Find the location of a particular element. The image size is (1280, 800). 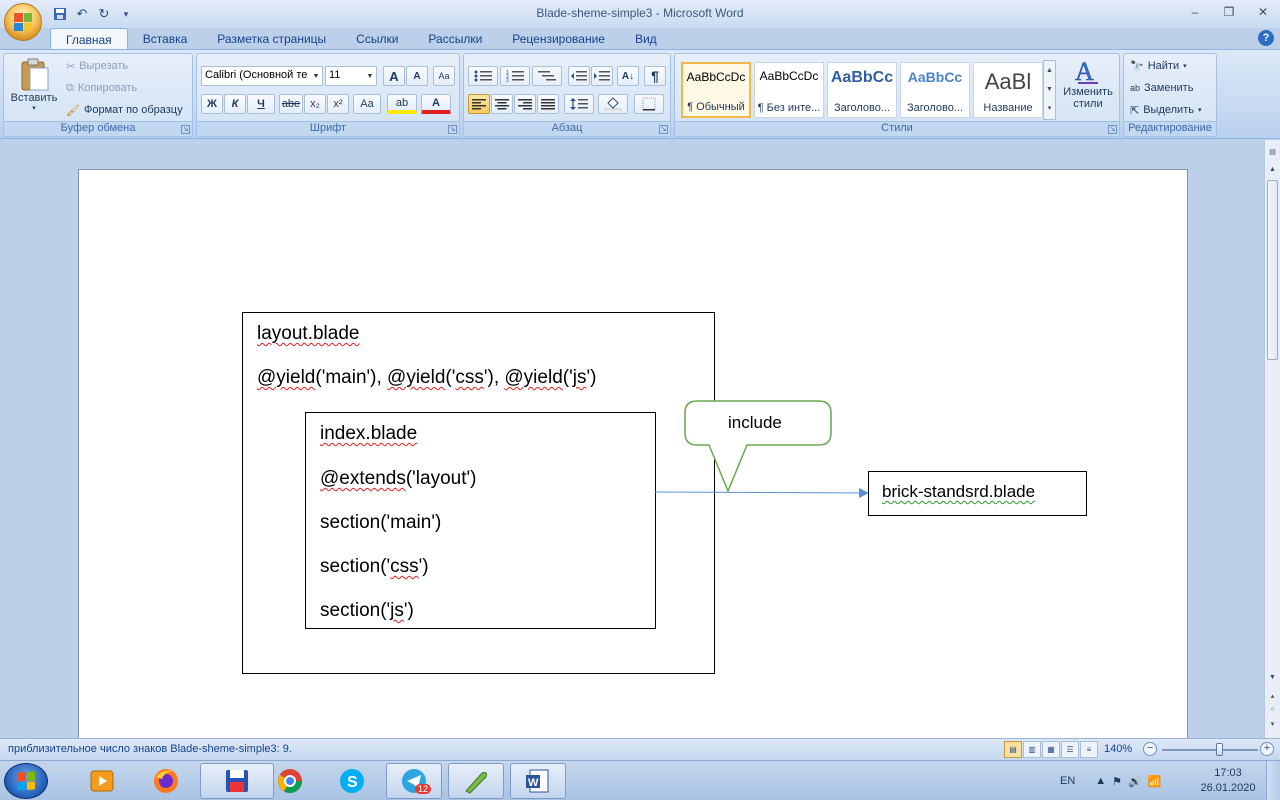

zoom-slider-track is located at coordinates (1210, 750).